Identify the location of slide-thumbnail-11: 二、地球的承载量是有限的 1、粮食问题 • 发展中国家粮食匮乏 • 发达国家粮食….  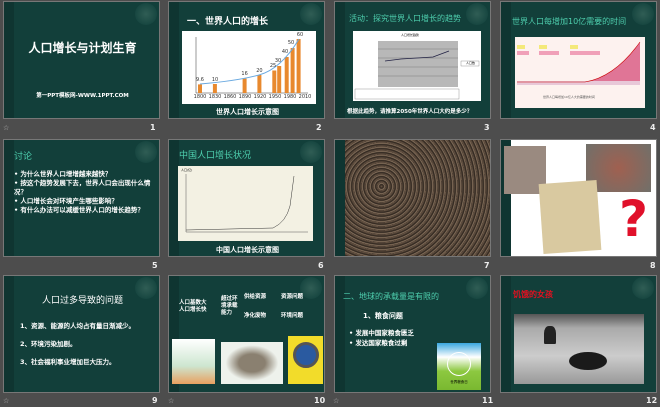
(412, 334).